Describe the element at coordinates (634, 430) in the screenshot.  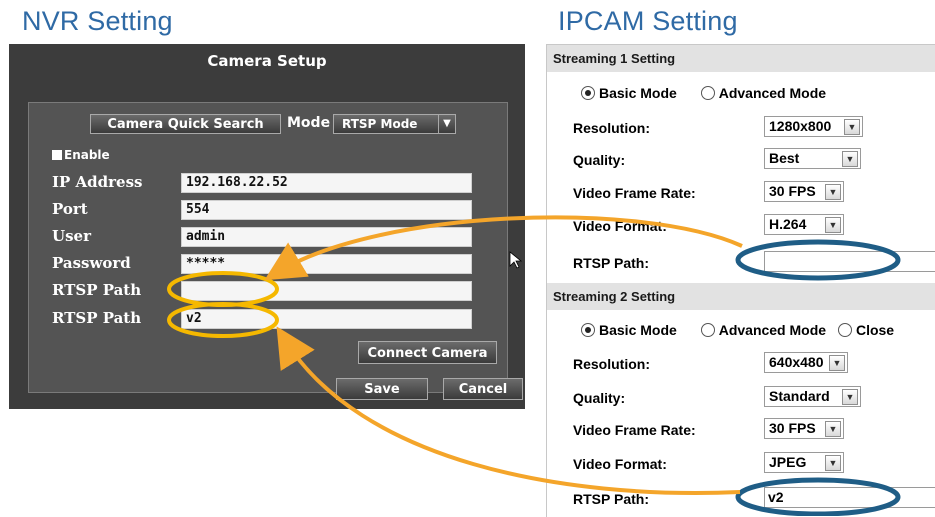
I see `stream2-framerate-label: Video Frame Rate:` at that location.